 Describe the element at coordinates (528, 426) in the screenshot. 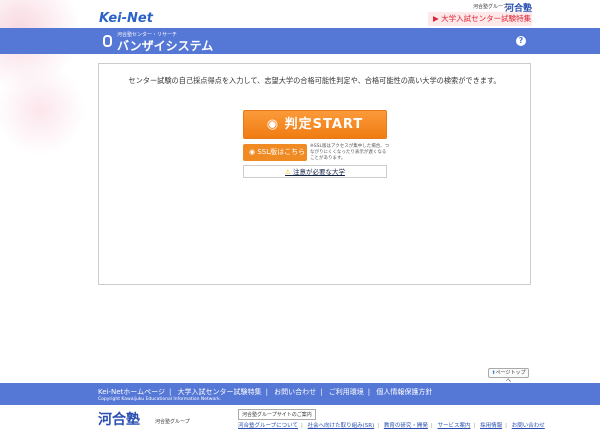

I see `group-link: お問い合わせ` at that location.